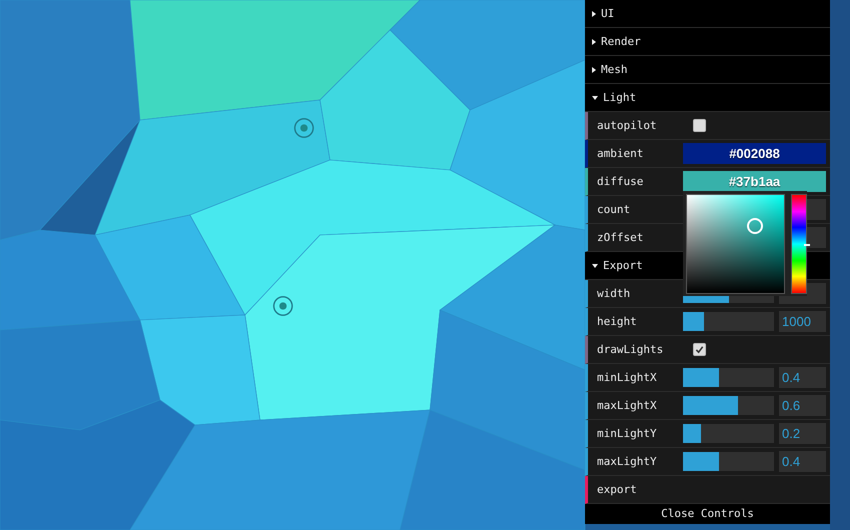 Image resolution: width=850 pixels, height=530 pixels. I want to click on control-label: height, so click(617, 321).